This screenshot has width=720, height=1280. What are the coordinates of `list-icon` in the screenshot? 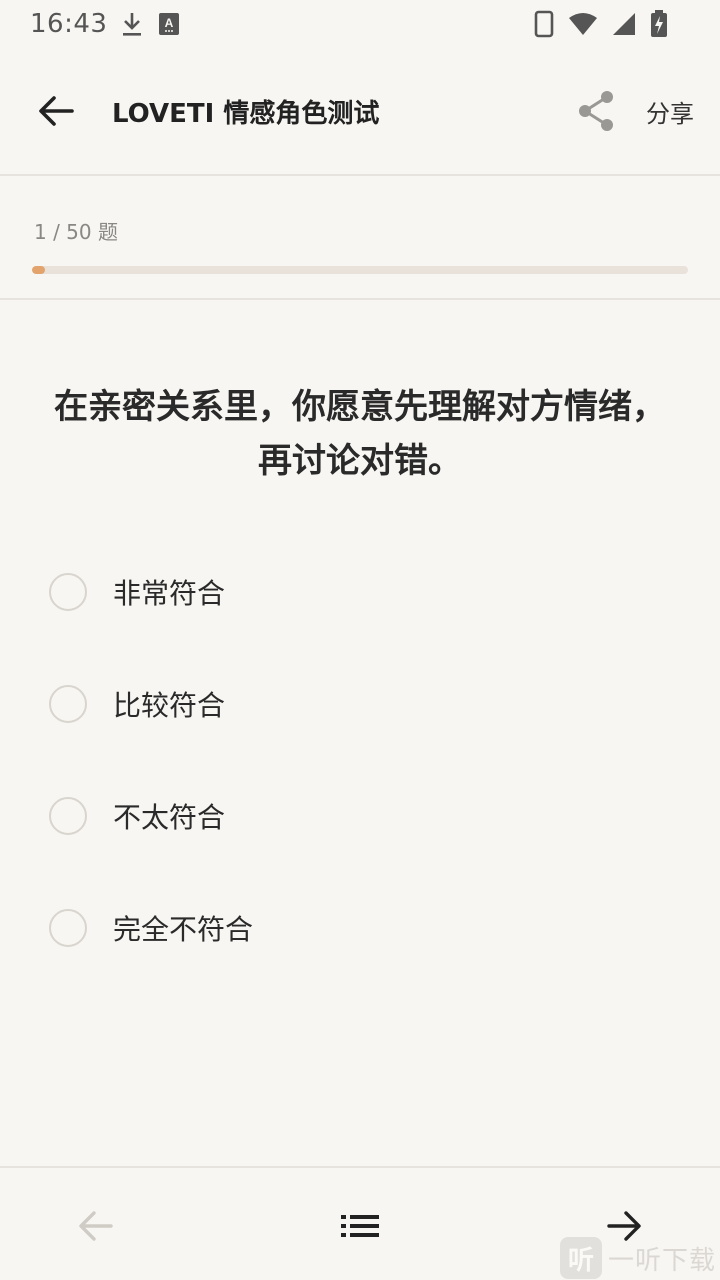 It's located at (360, 1226).